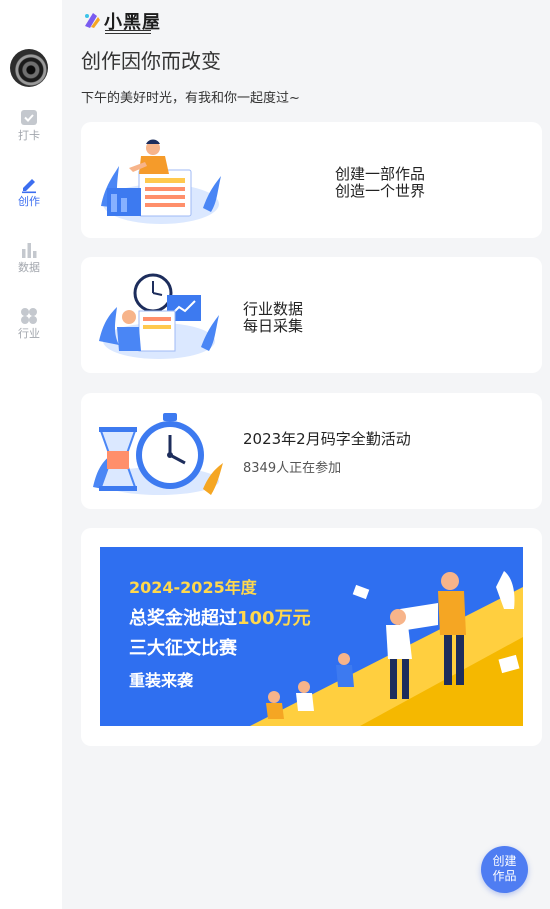 This screenshot has height=909, width=550. Describe the element at coordinates (92, 20) in the screenshot. I see `brand-mark-icon` at that location.